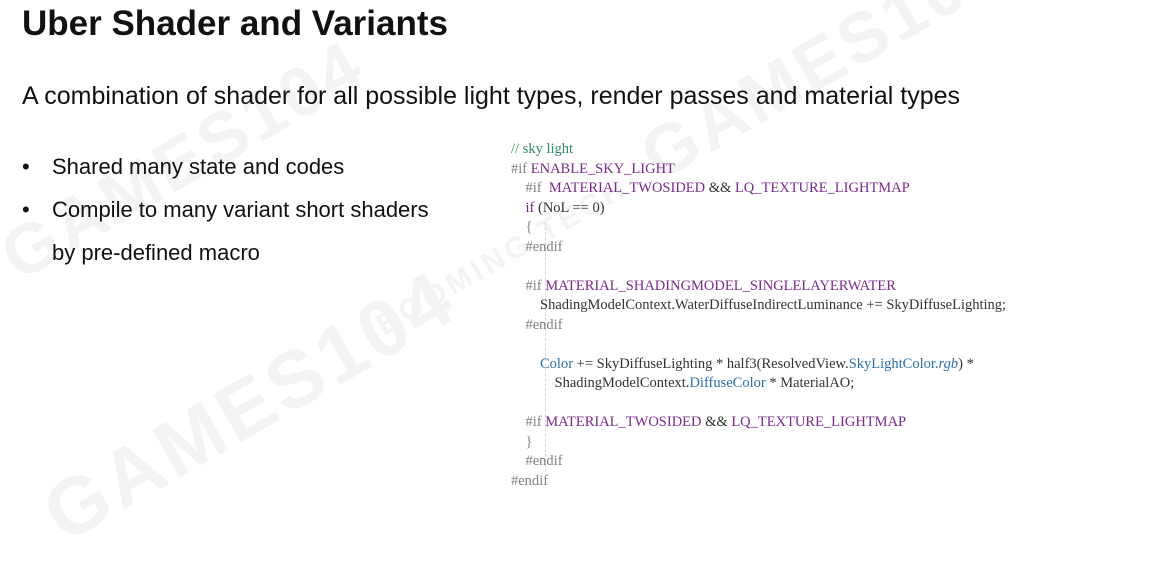  I want to click on code-keyword: if, so click(530, 207).